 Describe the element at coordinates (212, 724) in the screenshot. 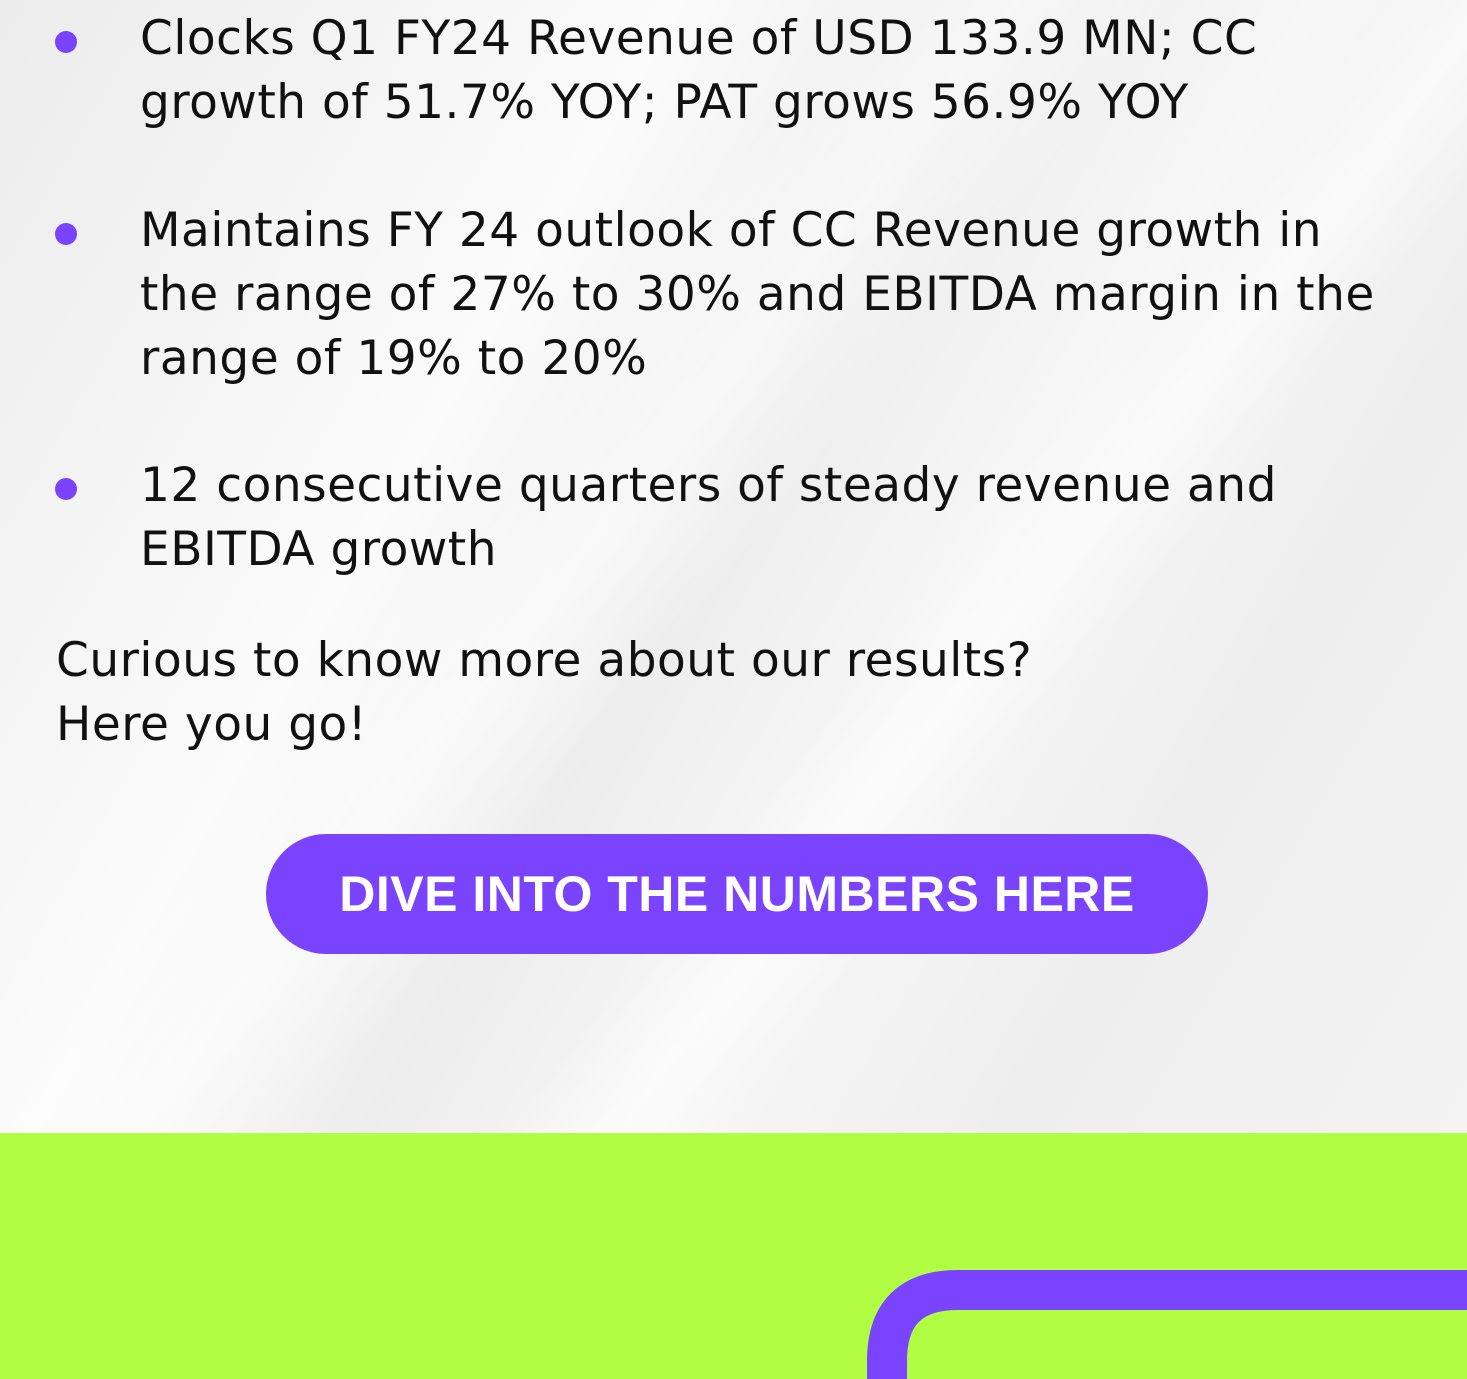

I see `cta-line-2: Here you go!` at that location.